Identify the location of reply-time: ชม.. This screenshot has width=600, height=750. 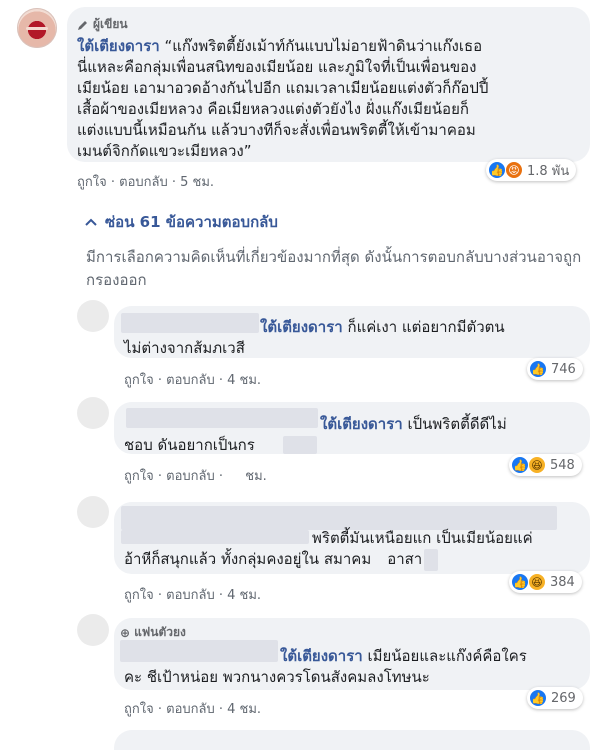
(256, 476).